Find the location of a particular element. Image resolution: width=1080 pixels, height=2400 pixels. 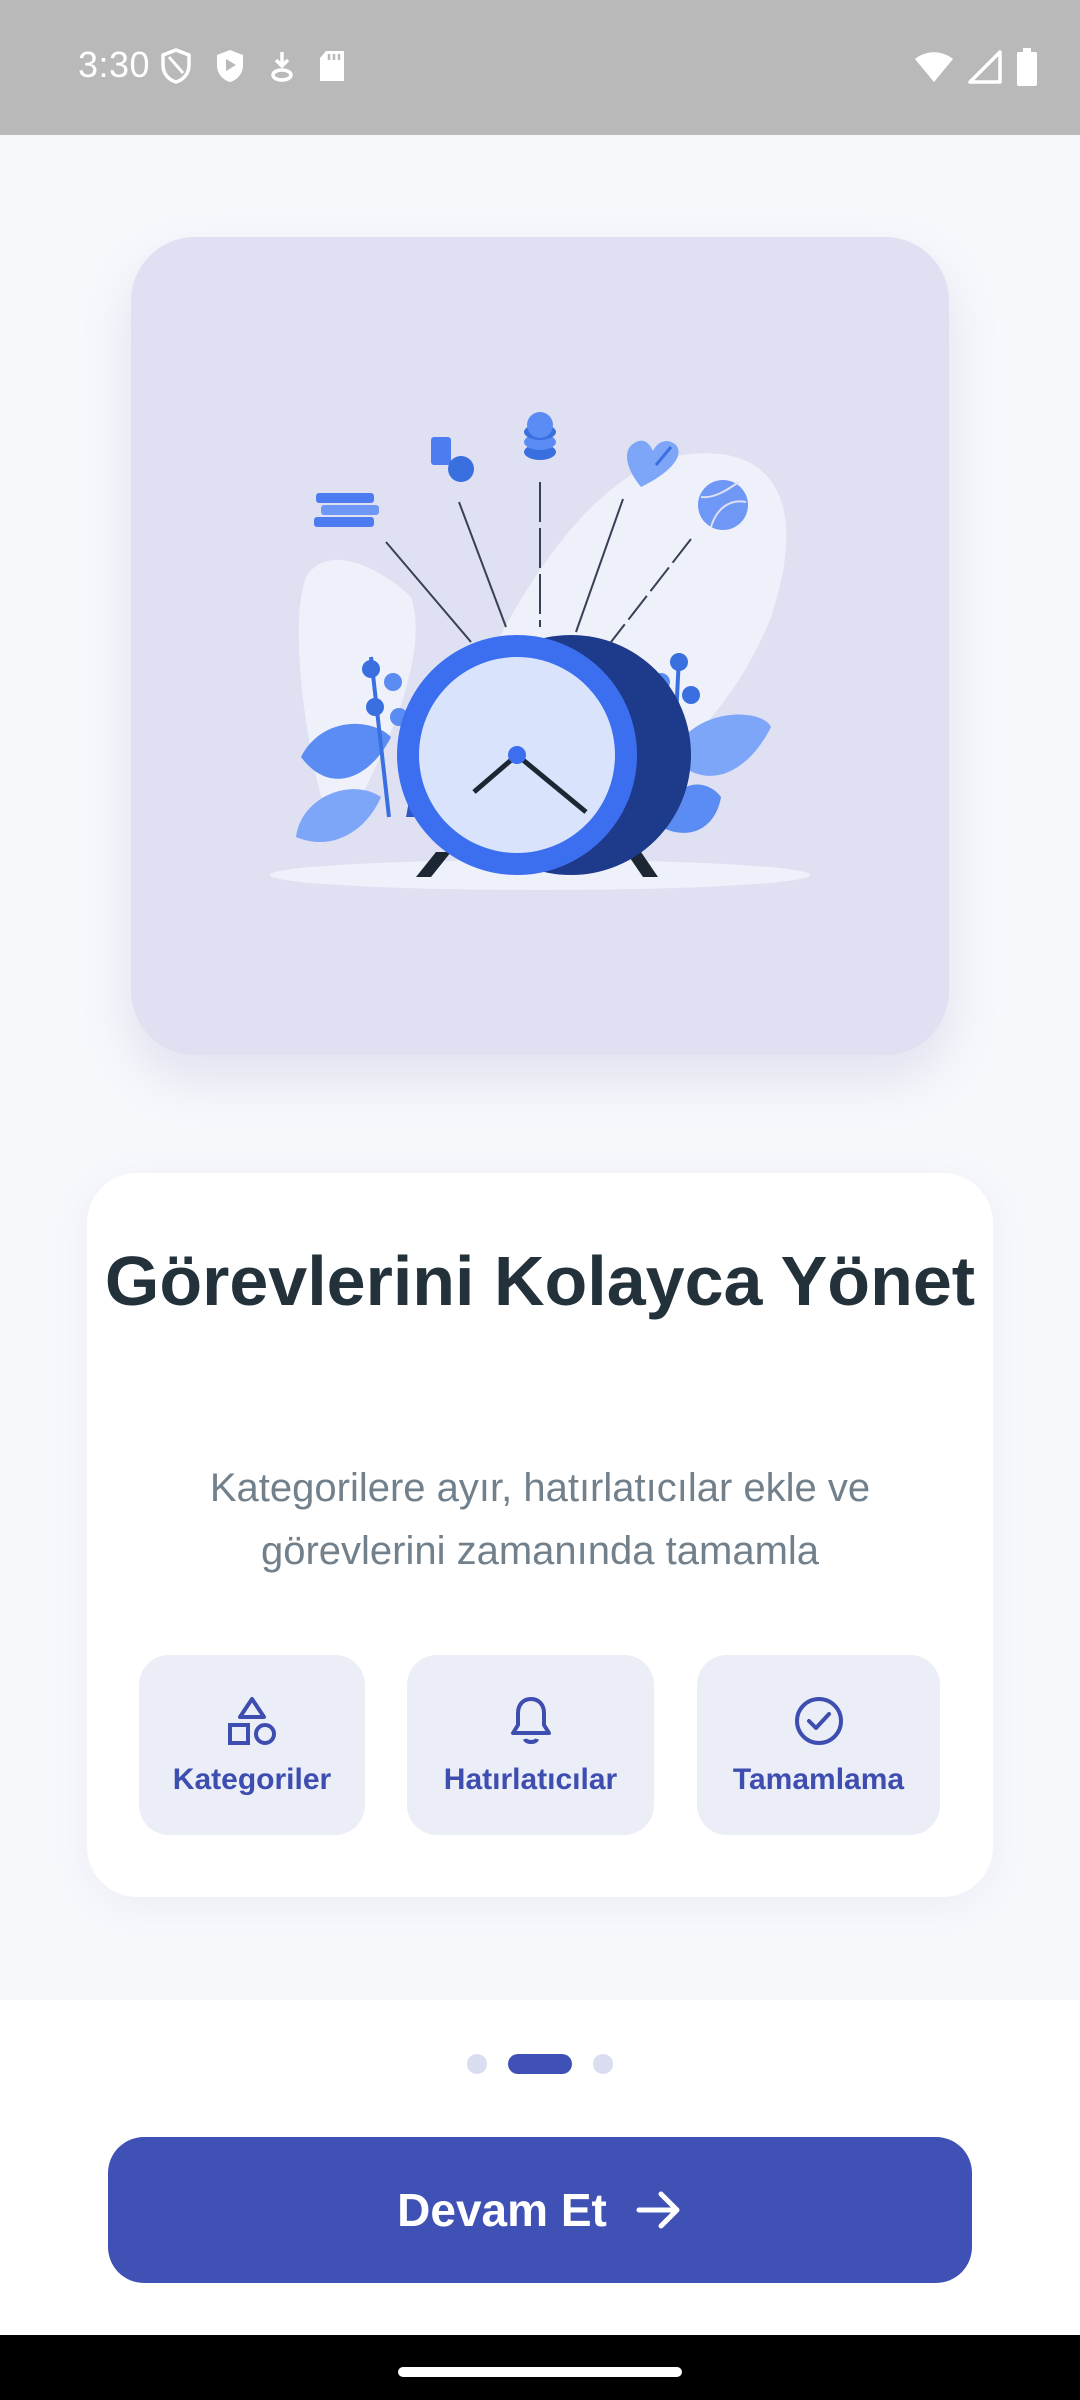

status-time: 3:30 is located at coordinates (114, 64).